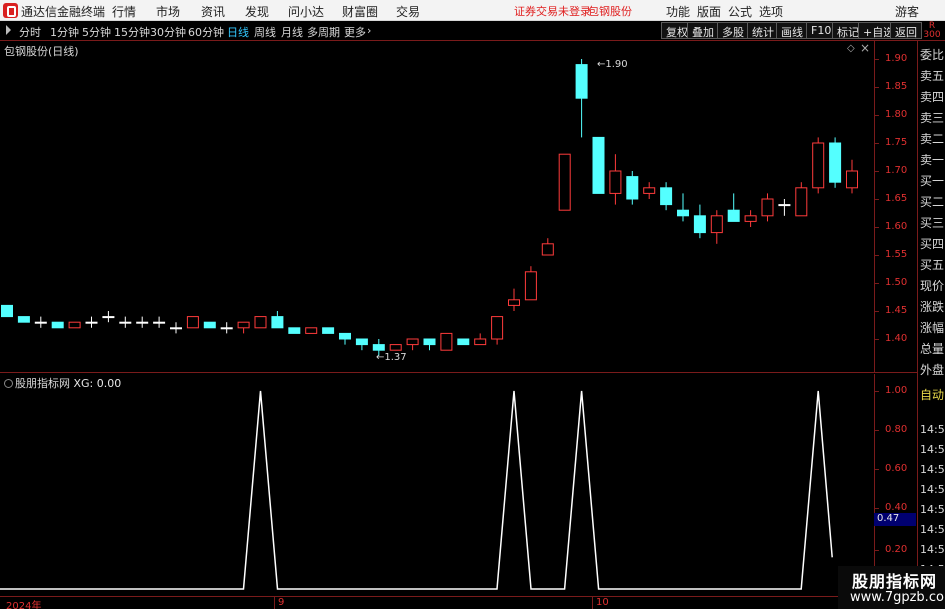  What do you see at coordinates (8, 383) in the screenshot?
I see `collapse-icon` at bounding box center [8, 383].